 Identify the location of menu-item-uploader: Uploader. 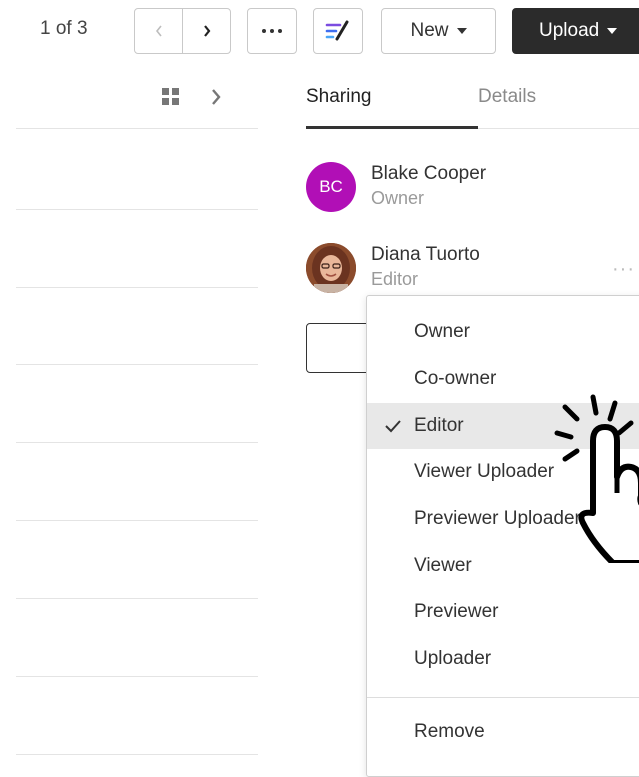
(503, 659).